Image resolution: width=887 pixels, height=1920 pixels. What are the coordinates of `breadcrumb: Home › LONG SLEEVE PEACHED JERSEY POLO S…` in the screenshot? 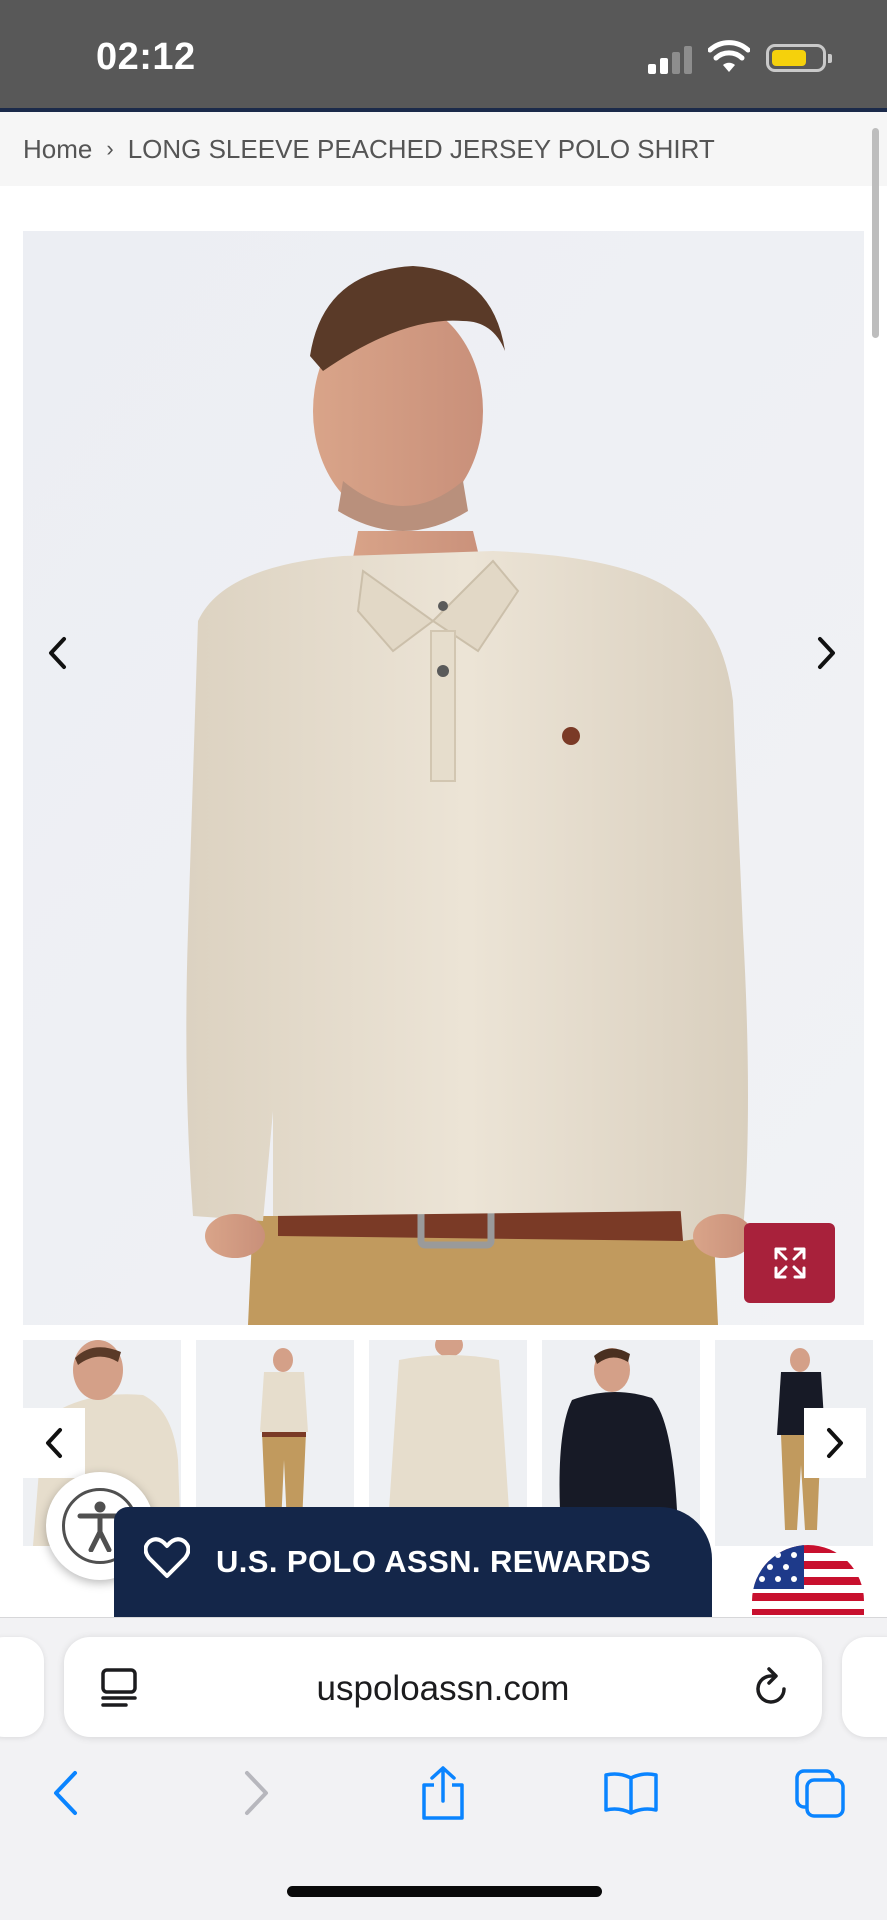 It's located at (443, 149).